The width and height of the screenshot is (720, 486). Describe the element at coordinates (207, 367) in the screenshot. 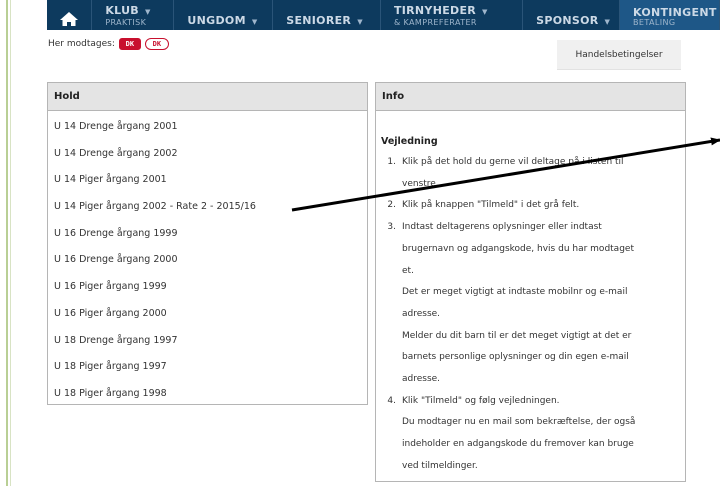

I see `hold-list-item: U 18 Piger årgang 1997` at that location.